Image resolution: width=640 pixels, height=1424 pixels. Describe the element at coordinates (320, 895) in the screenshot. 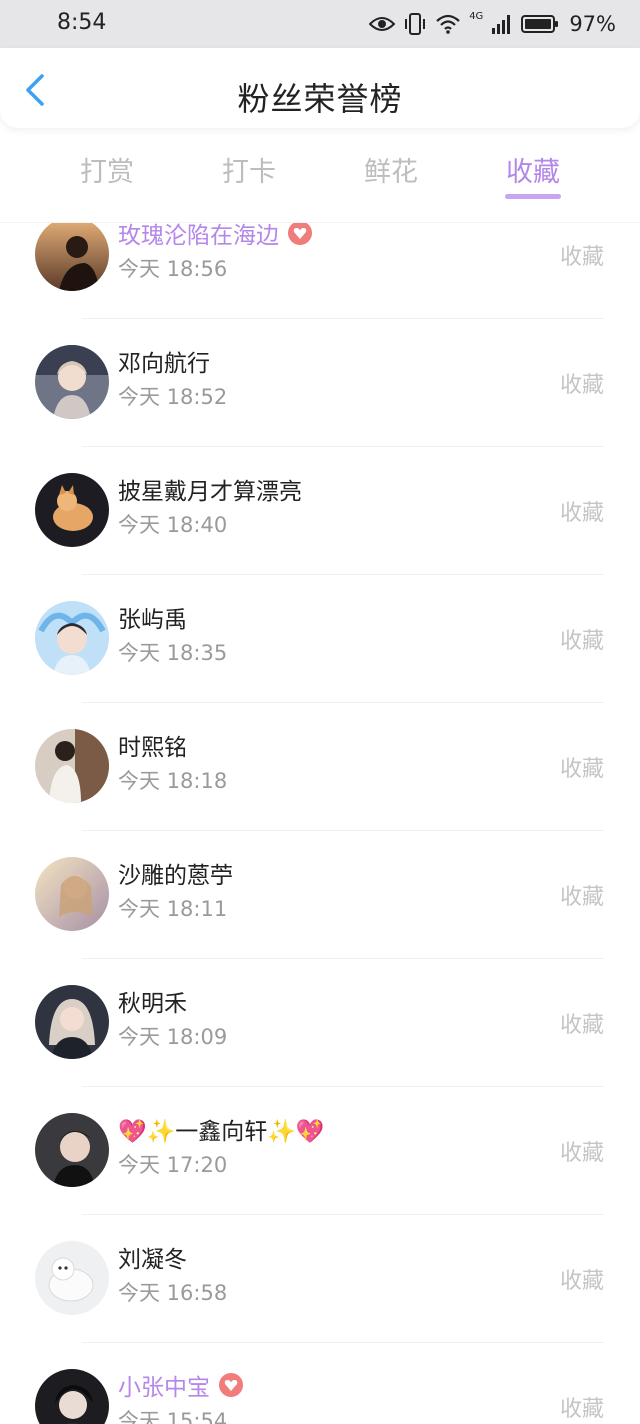

I see `list-item: 沙雕的蒽苧 今天 18:11 收藏` at that location.